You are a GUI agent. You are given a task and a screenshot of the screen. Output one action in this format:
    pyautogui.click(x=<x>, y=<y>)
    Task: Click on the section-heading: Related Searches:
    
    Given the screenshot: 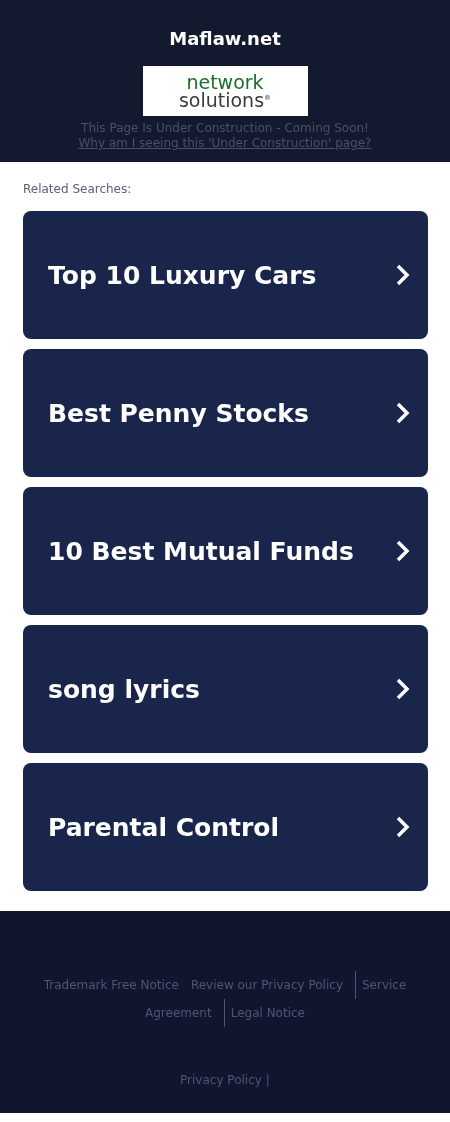 What is the action you would take?
    pyautogui.click(x=78, y=189)
    